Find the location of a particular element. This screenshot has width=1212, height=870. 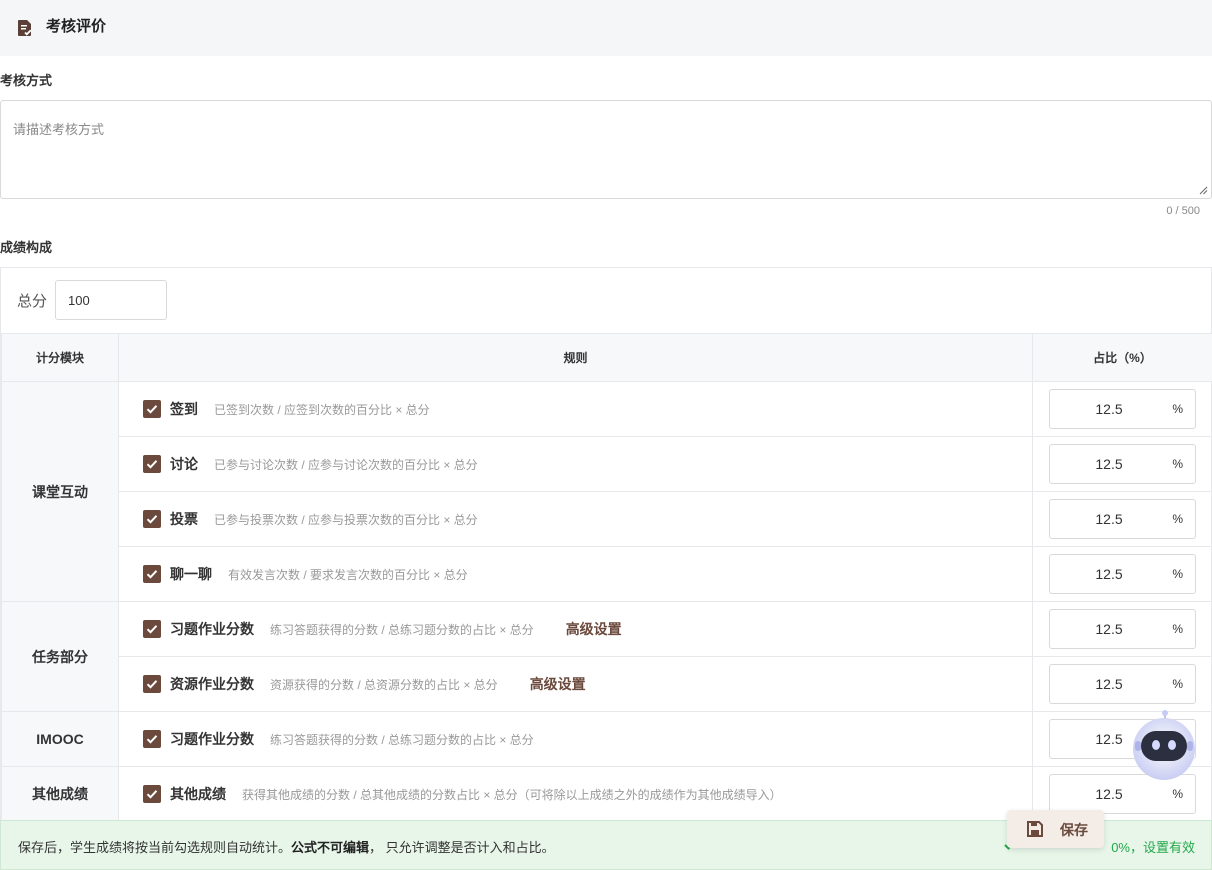

table-row: 聊一聊 有效发言次数 / 要求发言次数的百分比 × 总分 12.5% is located at coordinates (607, 574).